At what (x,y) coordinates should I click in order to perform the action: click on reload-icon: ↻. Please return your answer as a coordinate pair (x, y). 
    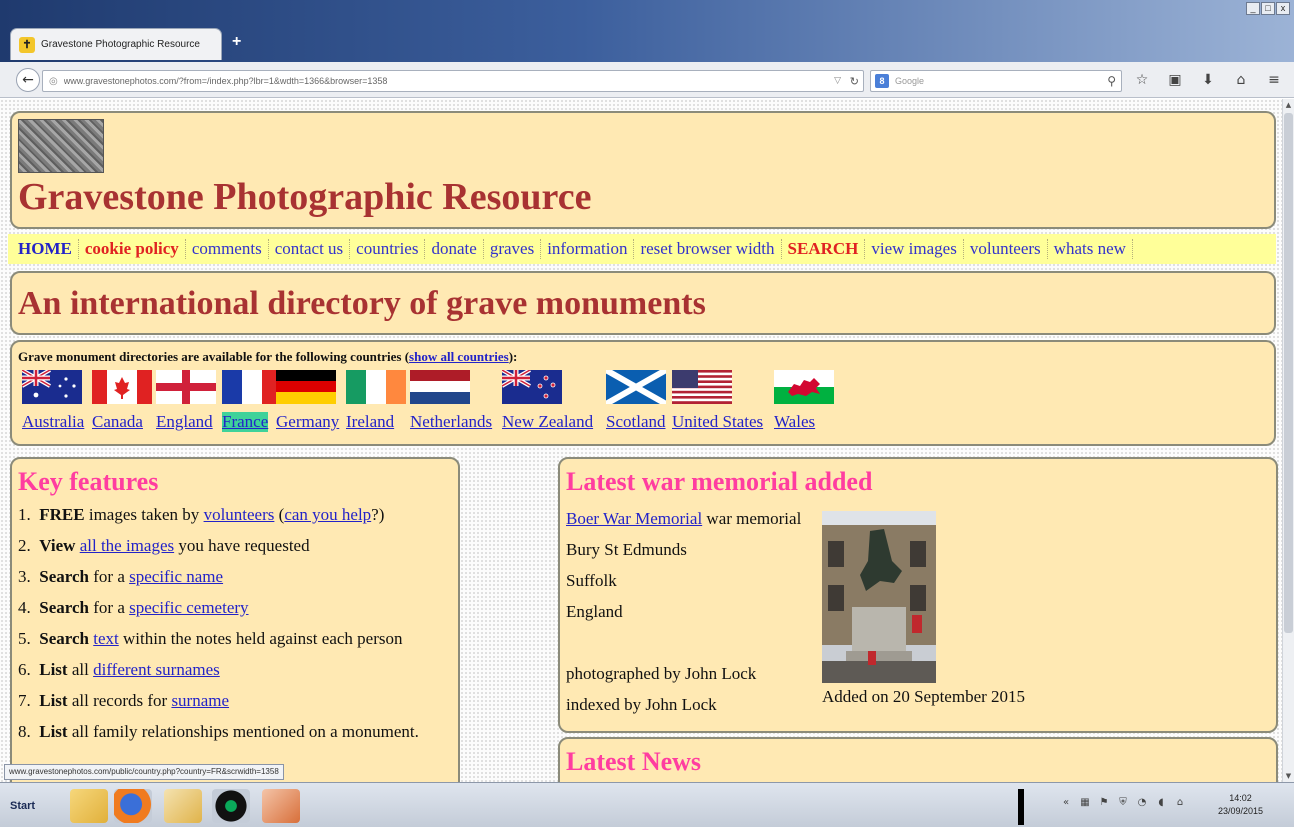
    Looking at the image, I should click on (854, 81).